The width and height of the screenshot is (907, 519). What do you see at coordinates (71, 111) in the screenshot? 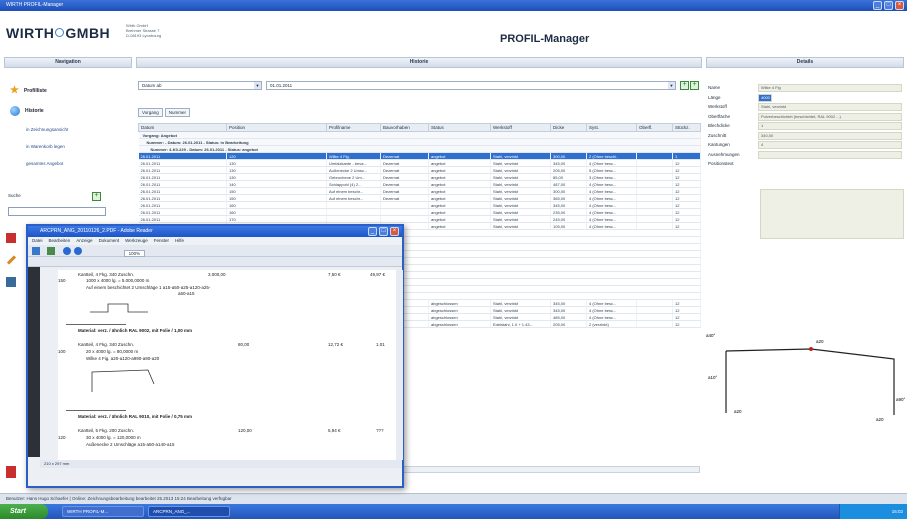
I see `nav-item-historie: Historie` at bounding box center [71, 111].